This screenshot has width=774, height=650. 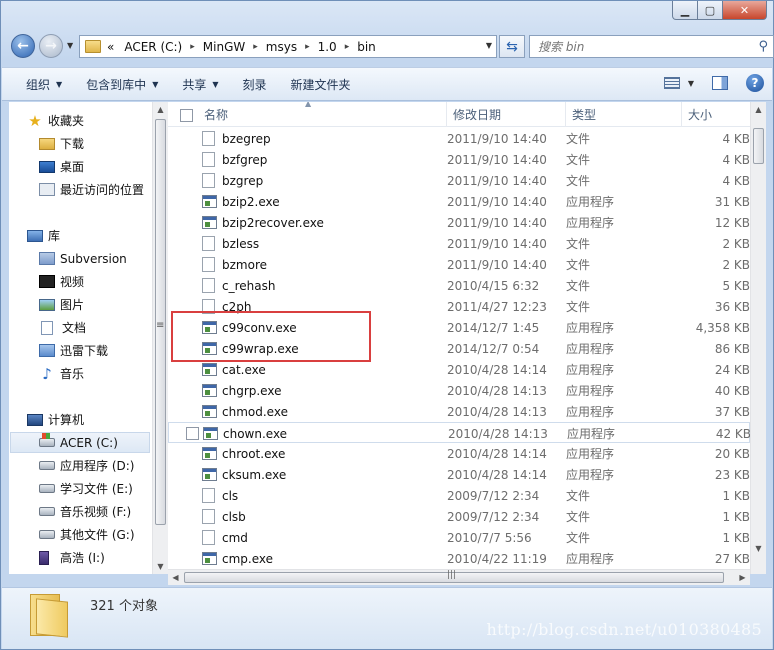 I want to click on column-type: 类型, so click(x=624, y=114).